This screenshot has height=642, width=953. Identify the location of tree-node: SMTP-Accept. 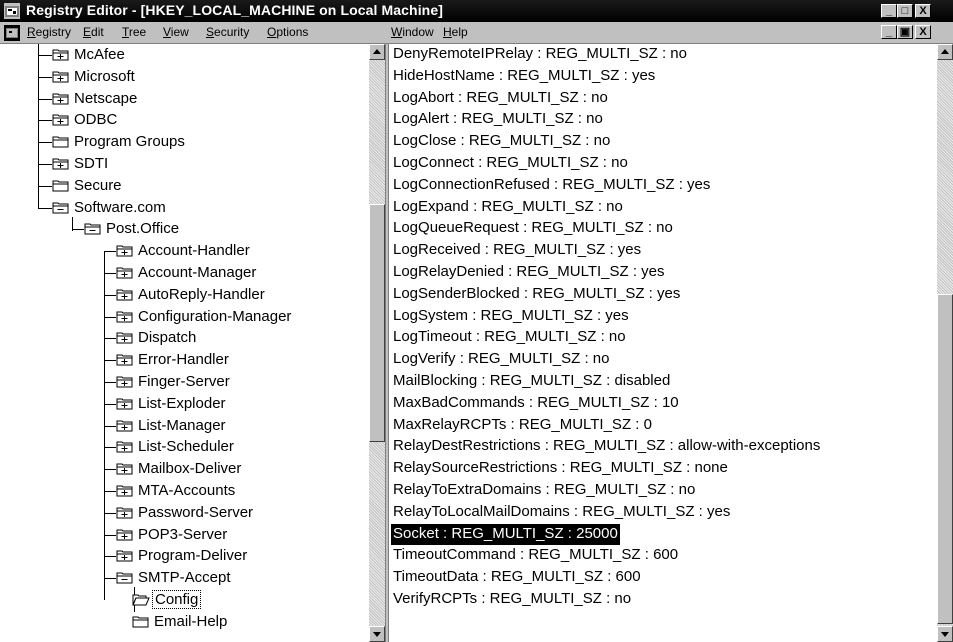
(184, 578).